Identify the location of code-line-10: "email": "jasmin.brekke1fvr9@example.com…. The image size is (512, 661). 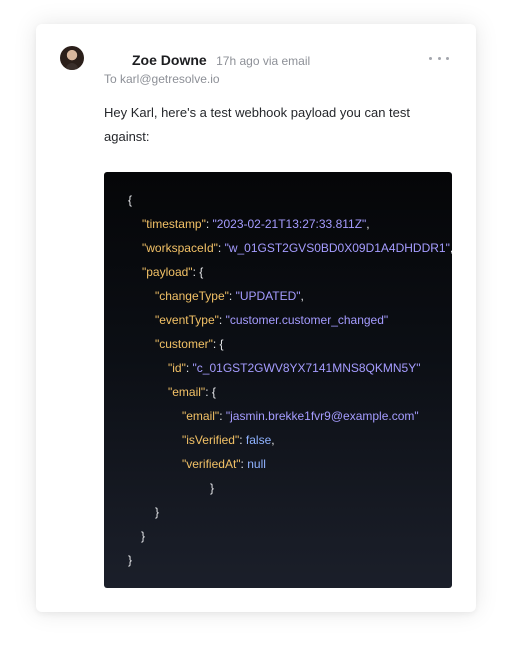
(300, 416).